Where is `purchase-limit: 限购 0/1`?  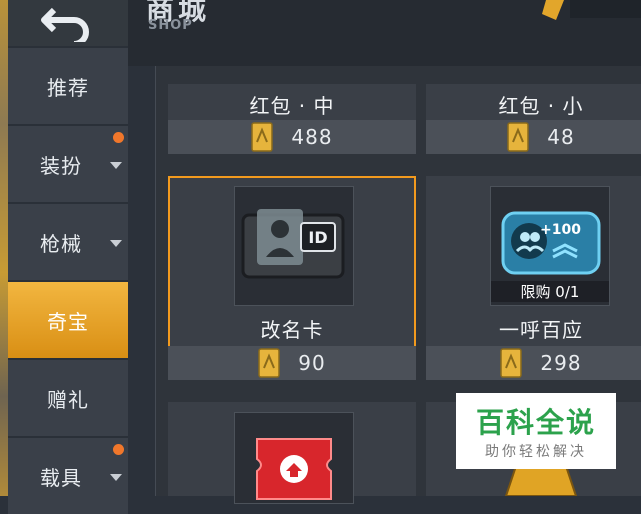 purchase-limit: 限购 0/1 is located at coordinates (550, 291).